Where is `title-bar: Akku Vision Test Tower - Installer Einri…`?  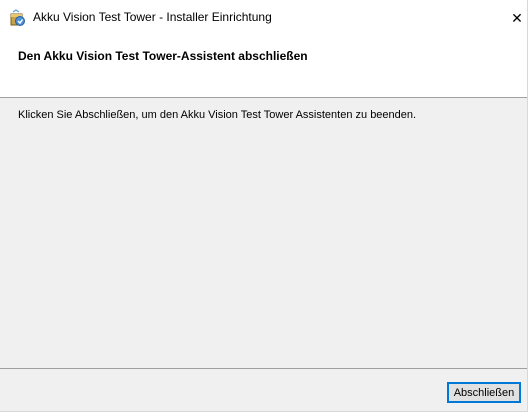 title-bar: Akku Vision Test Tower - Installer Einri… is located at coordinates (263, 17).